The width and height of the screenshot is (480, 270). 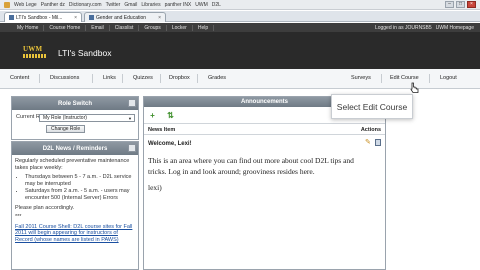 What do you see at coordinates (35, 56) in the screenshot?
I see `logo-stripe` at bounding box center [35, 56].